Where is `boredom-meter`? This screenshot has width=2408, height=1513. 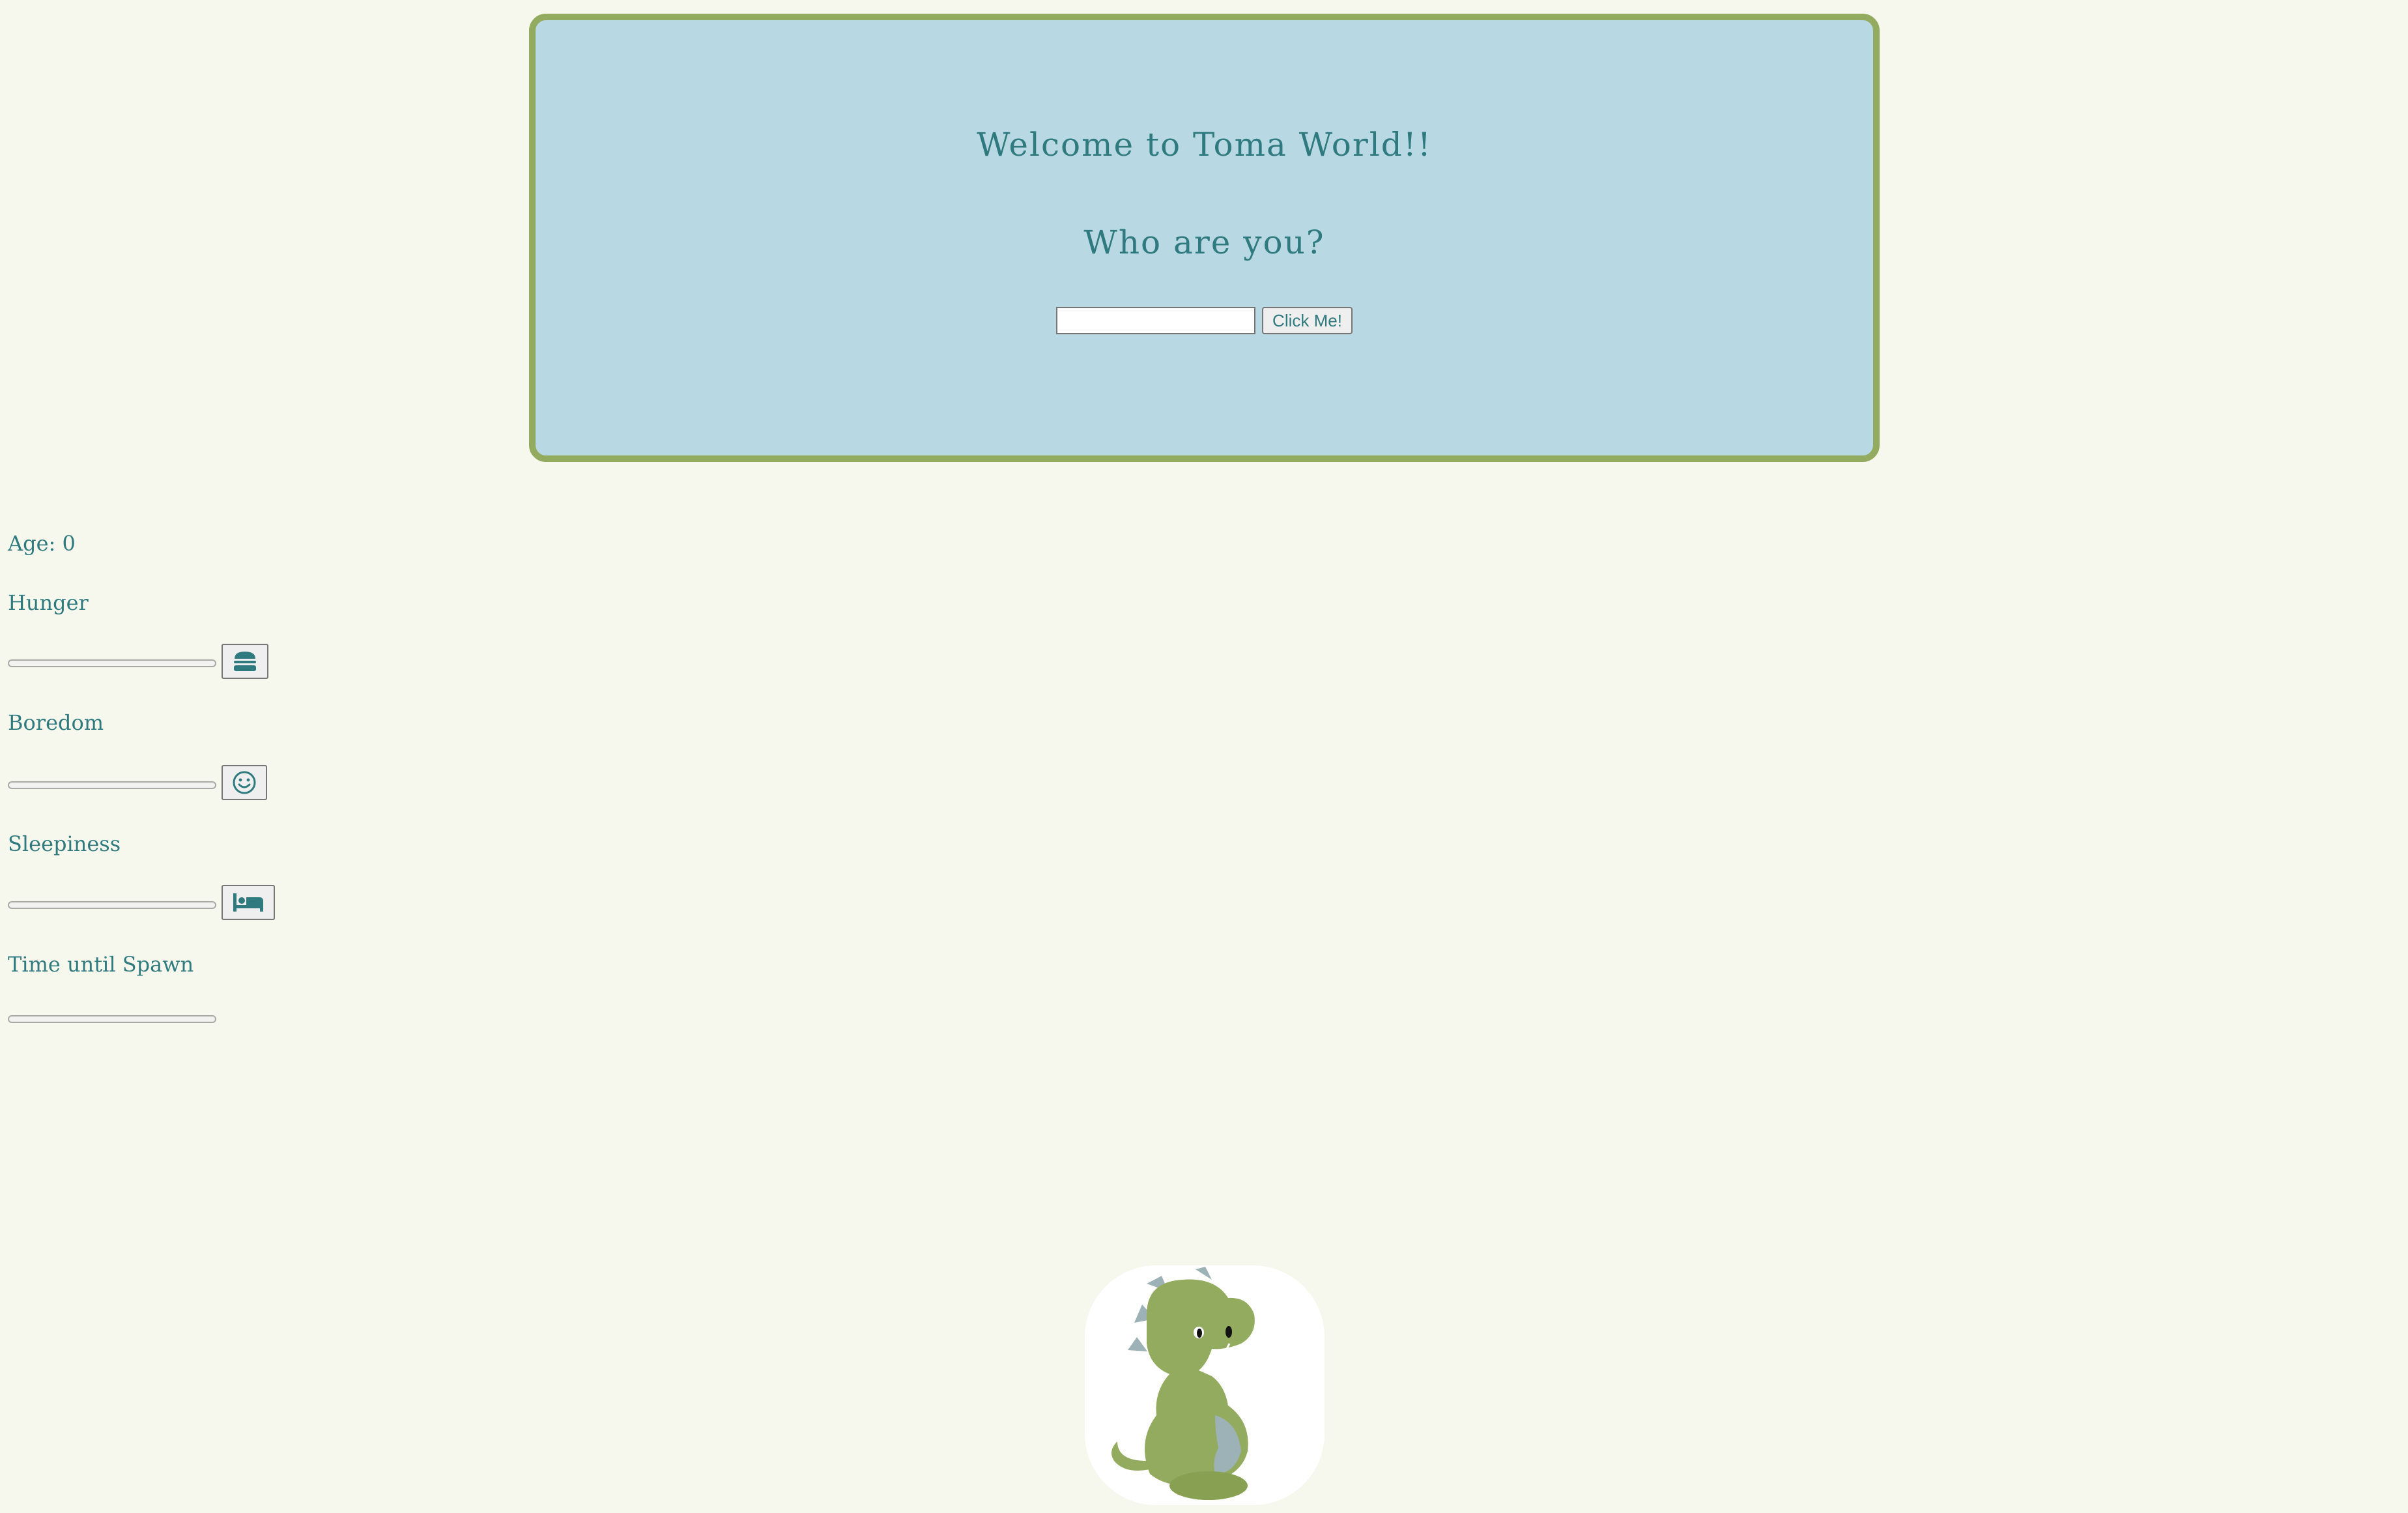 boredom-meter is located at coordinates (112, 785).